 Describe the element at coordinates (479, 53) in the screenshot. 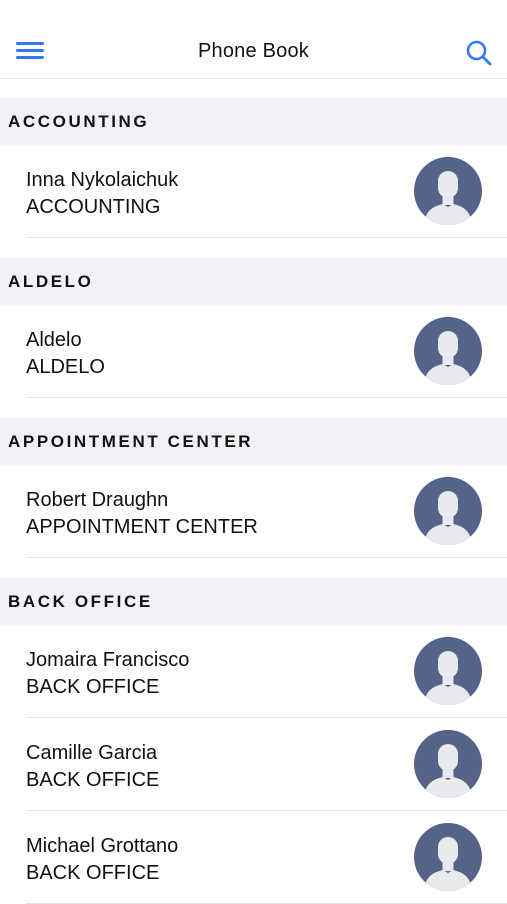

I see `search-icon` at that location.